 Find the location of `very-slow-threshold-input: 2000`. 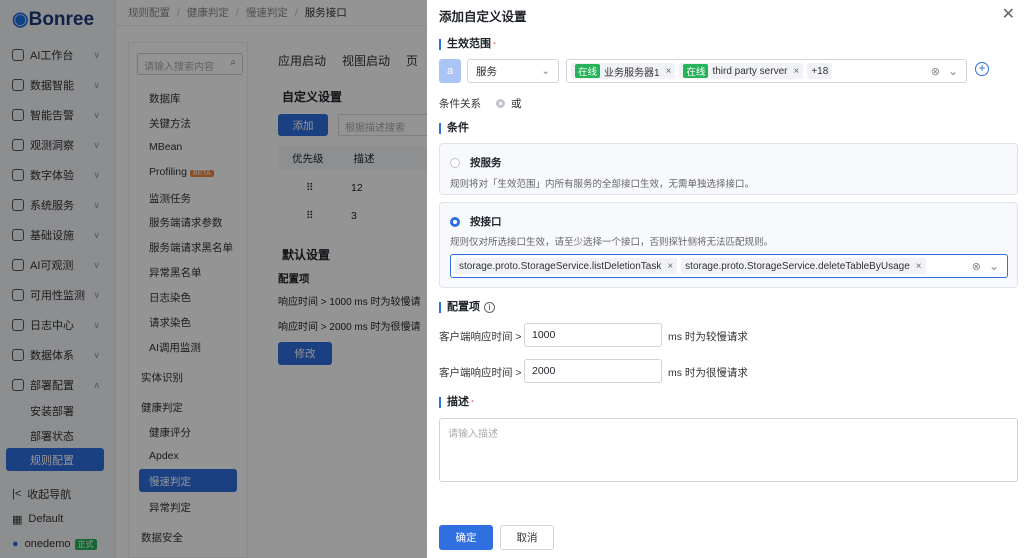

very-slow-threshold-input: 2000 is located at coordinates (593, 371).